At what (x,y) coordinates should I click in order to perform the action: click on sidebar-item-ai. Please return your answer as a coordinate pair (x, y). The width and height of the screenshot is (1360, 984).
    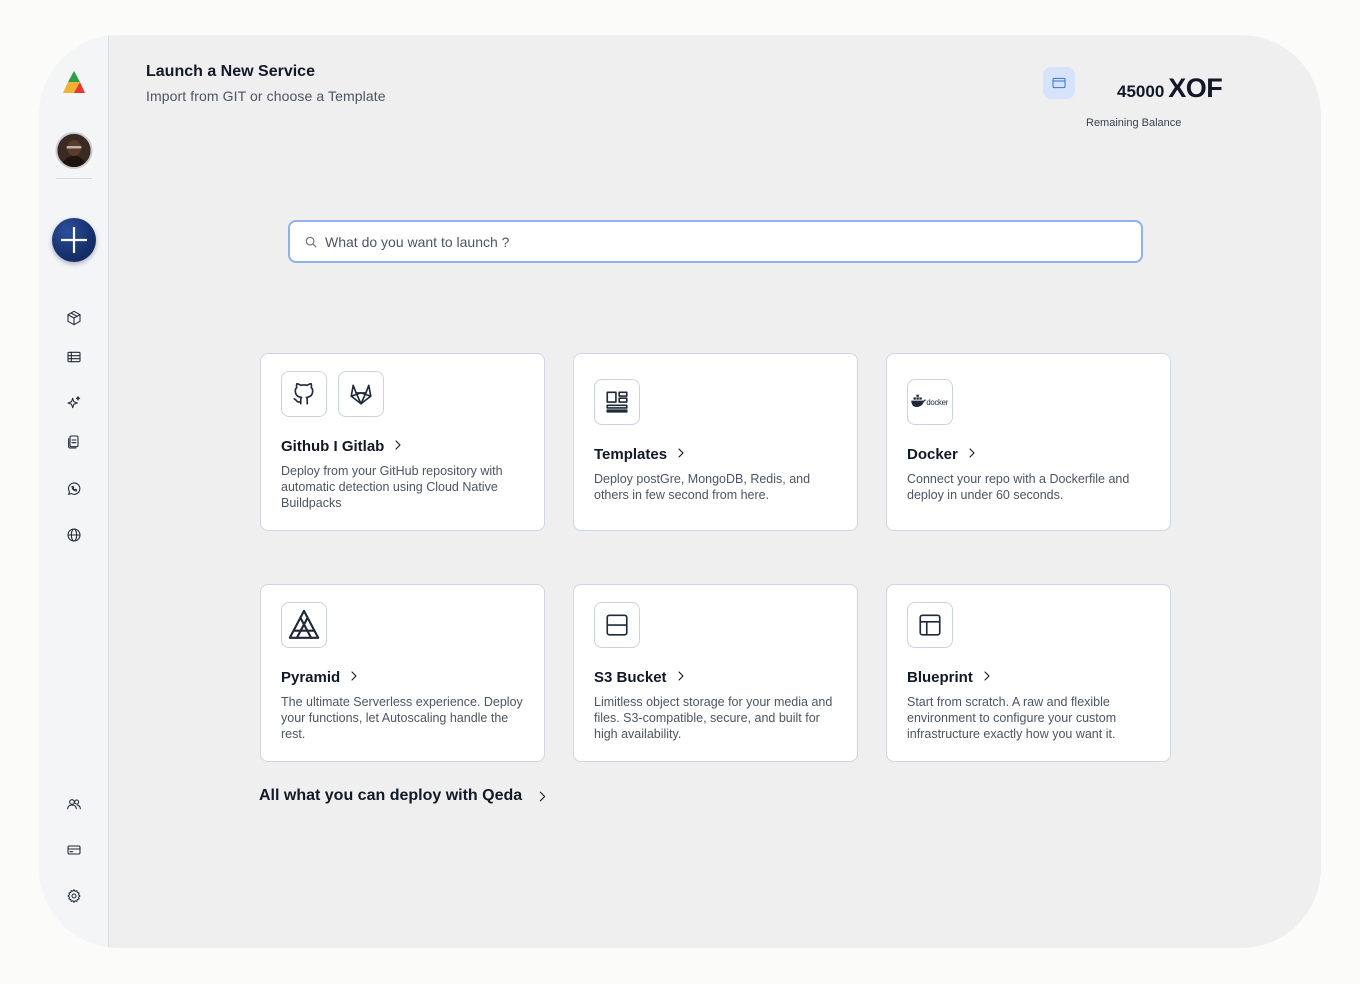
    Looking at the image, I should click on (74, 403).